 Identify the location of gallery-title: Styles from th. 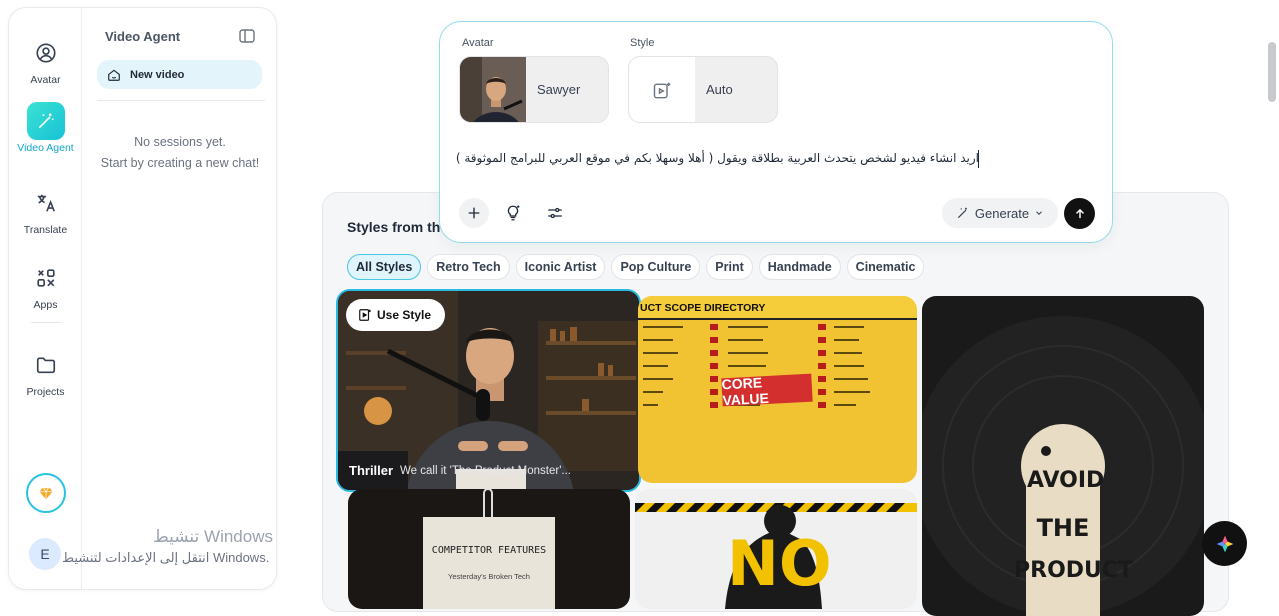
(394, 227).